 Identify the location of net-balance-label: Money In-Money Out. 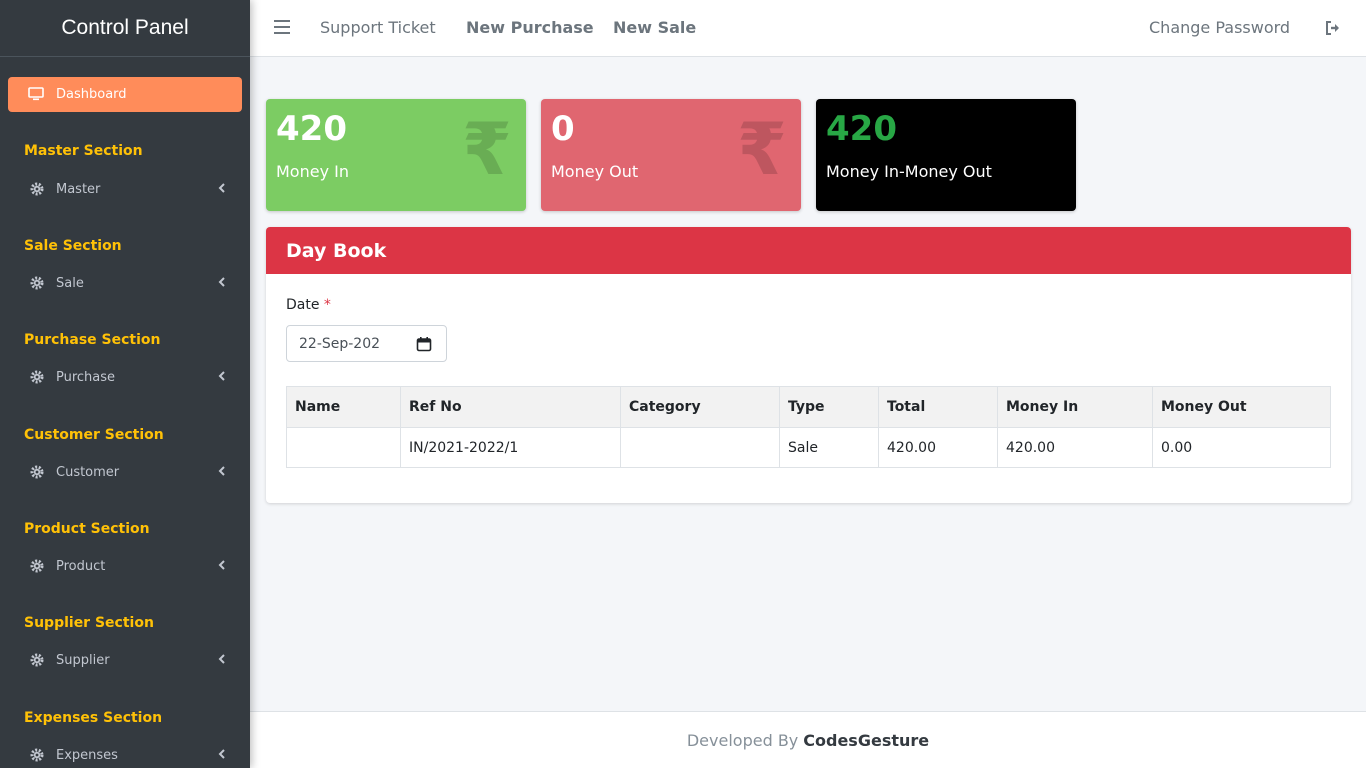
(909, 171).